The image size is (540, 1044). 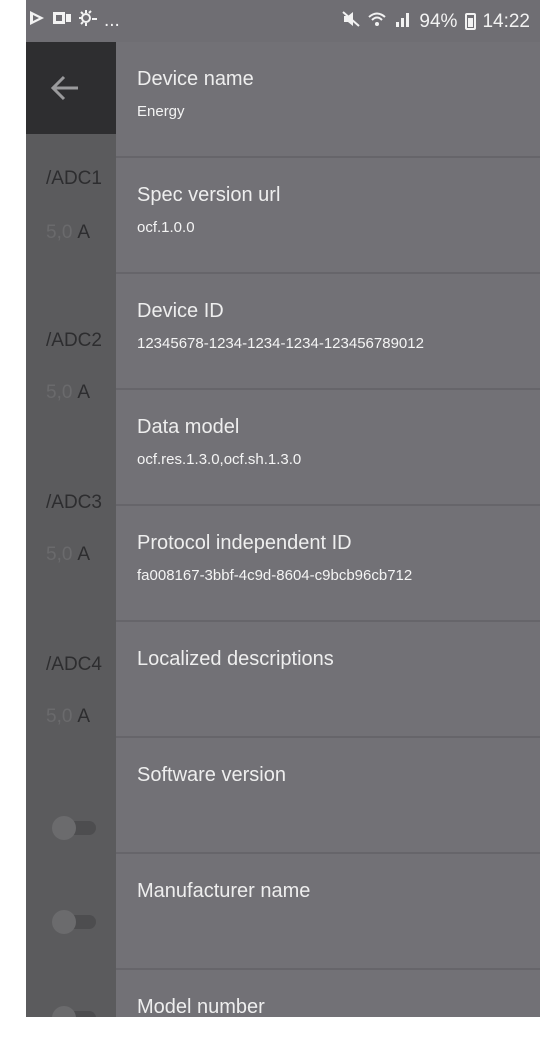 What do you see at coordinates (161, 111) in the screenshot?
I see `item-value: Energy` at bounding box center [161, 111].